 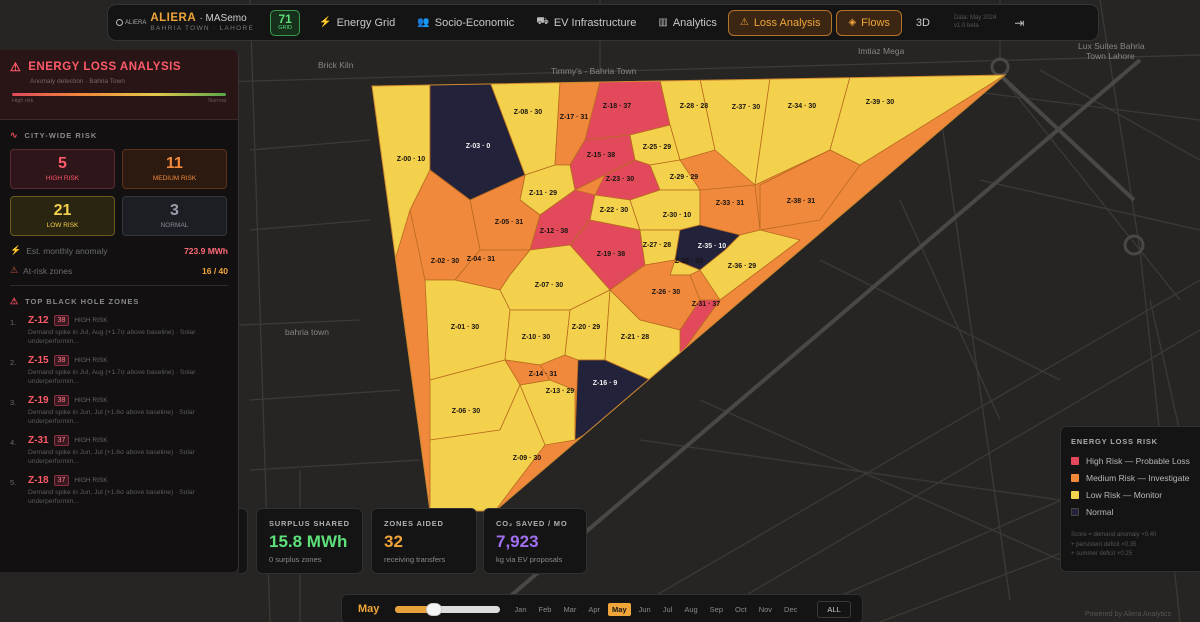 What do you see at coordinates (741, 609) in the screenshot?
I see `month-oct: Oct` at bounding box center [741, 609].